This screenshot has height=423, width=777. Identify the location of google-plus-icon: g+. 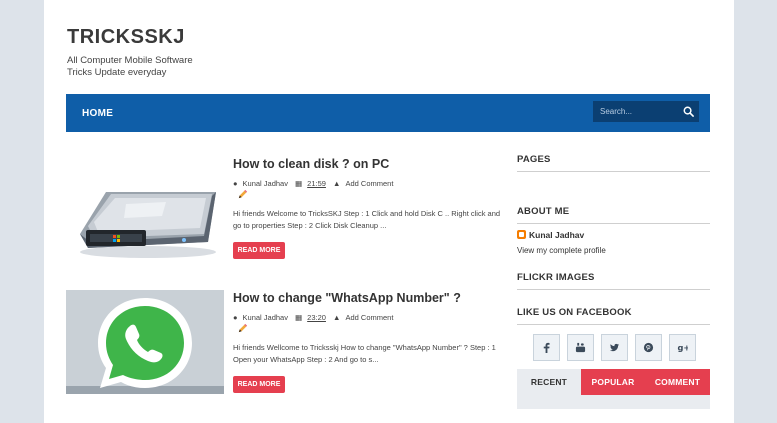
(682, 348).